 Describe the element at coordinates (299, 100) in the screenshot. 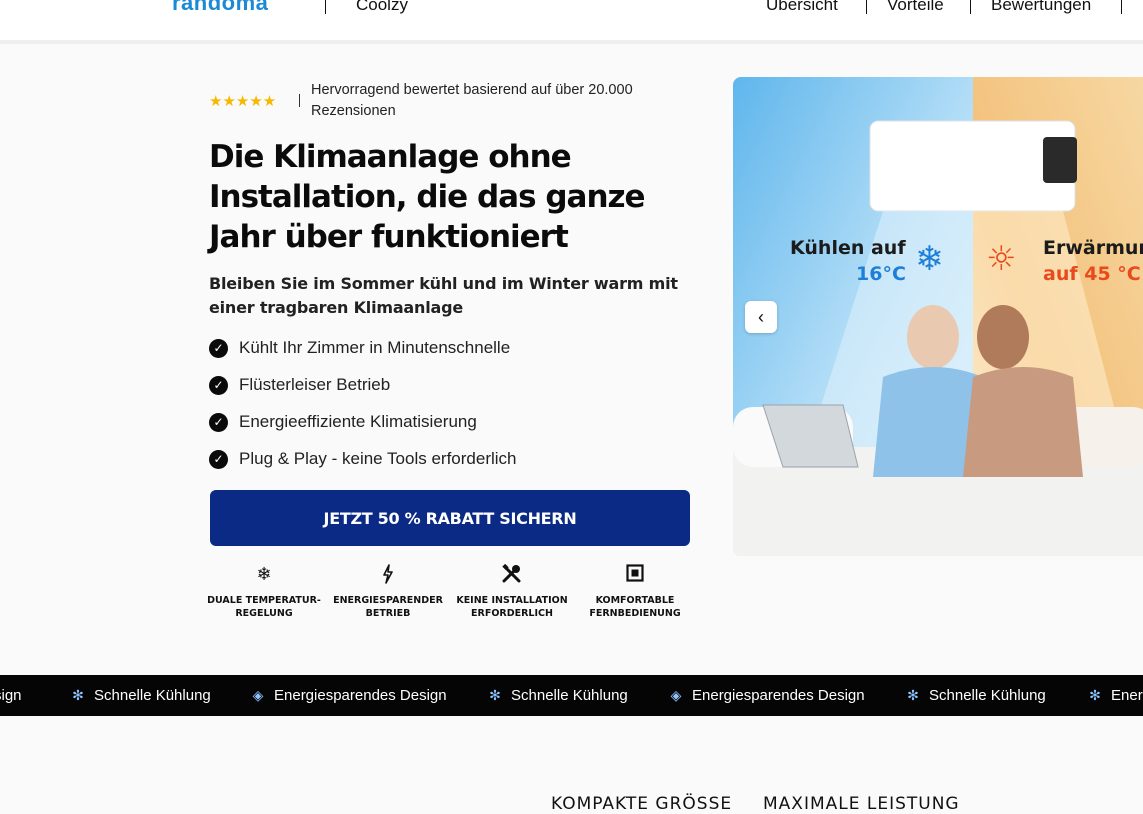

I see `rating-divider` at that location.